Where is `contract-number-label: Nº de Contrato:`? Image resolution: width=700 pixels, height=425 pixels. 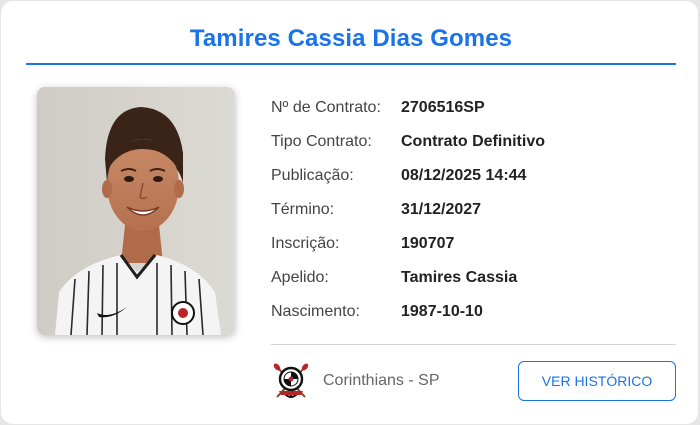
contract-number-label: Nº de Contrato: is located at coordinates (326, 107).